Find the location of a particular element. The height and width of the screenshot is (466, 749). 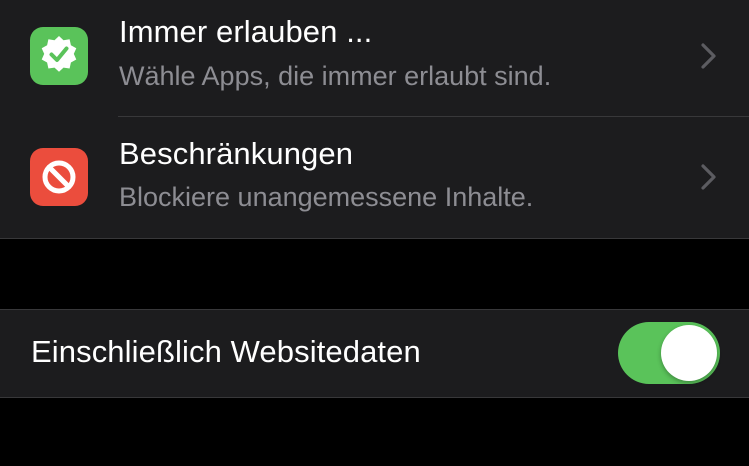

website-data-toggle is located at coordinates (669, 353).